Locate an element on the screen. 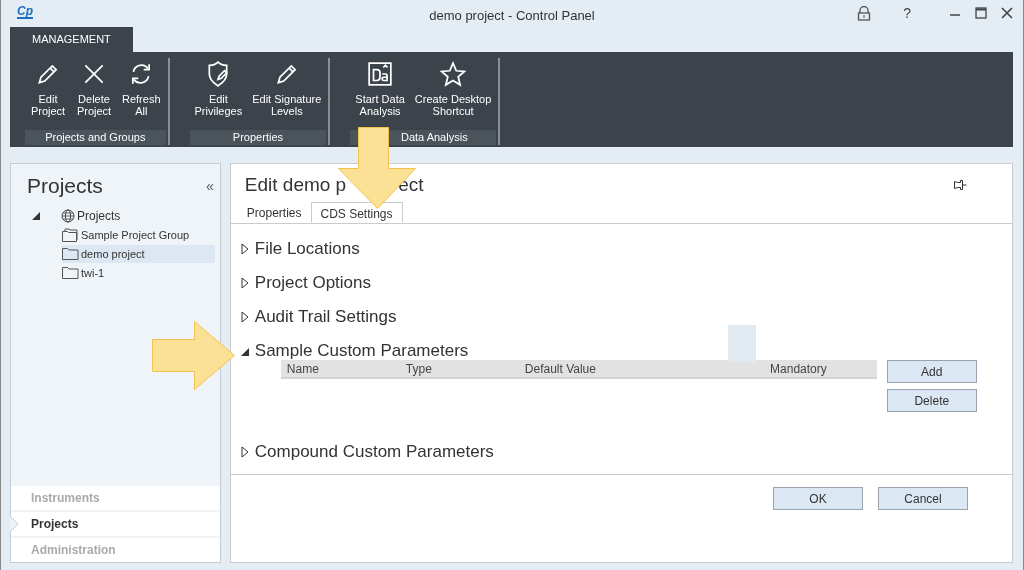  collapse-button: « is located at coordinates (210, 186).